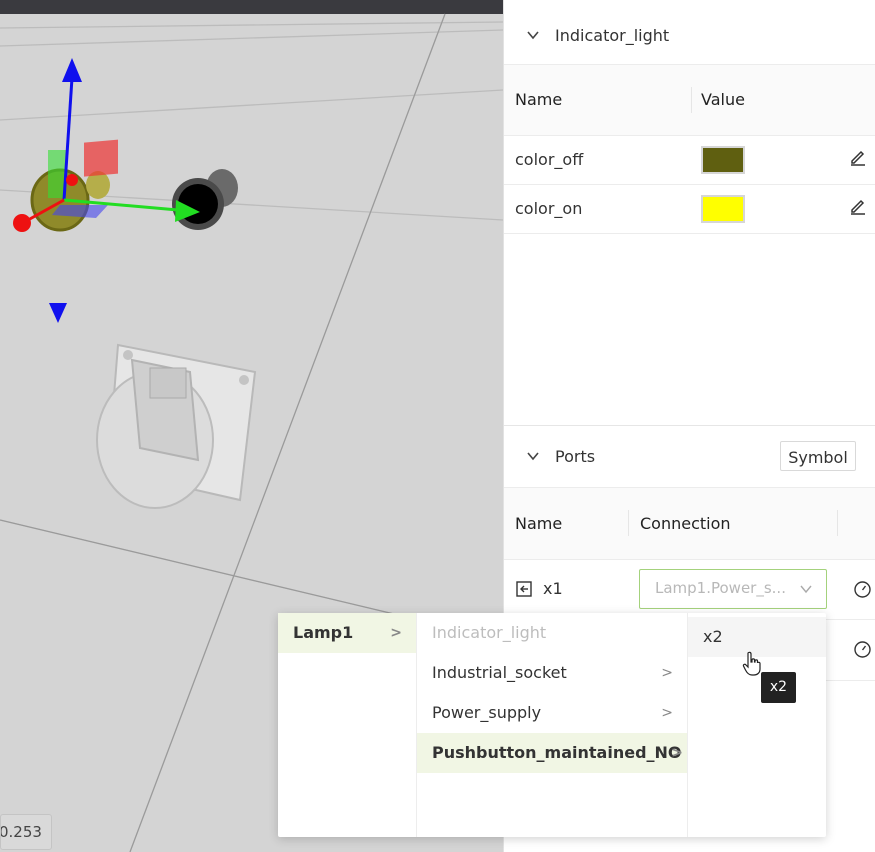  I want to click on cascader-option-power-supply: Power_supply >, so click(552, 713).